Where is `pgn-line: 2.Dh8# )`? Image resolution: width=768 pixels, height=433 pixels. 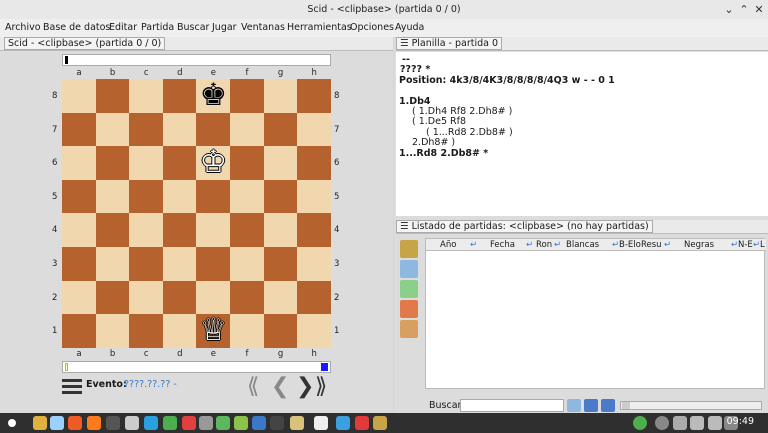
pgn-line: 2.Dh8# ) is located at coordinates (433, 142).